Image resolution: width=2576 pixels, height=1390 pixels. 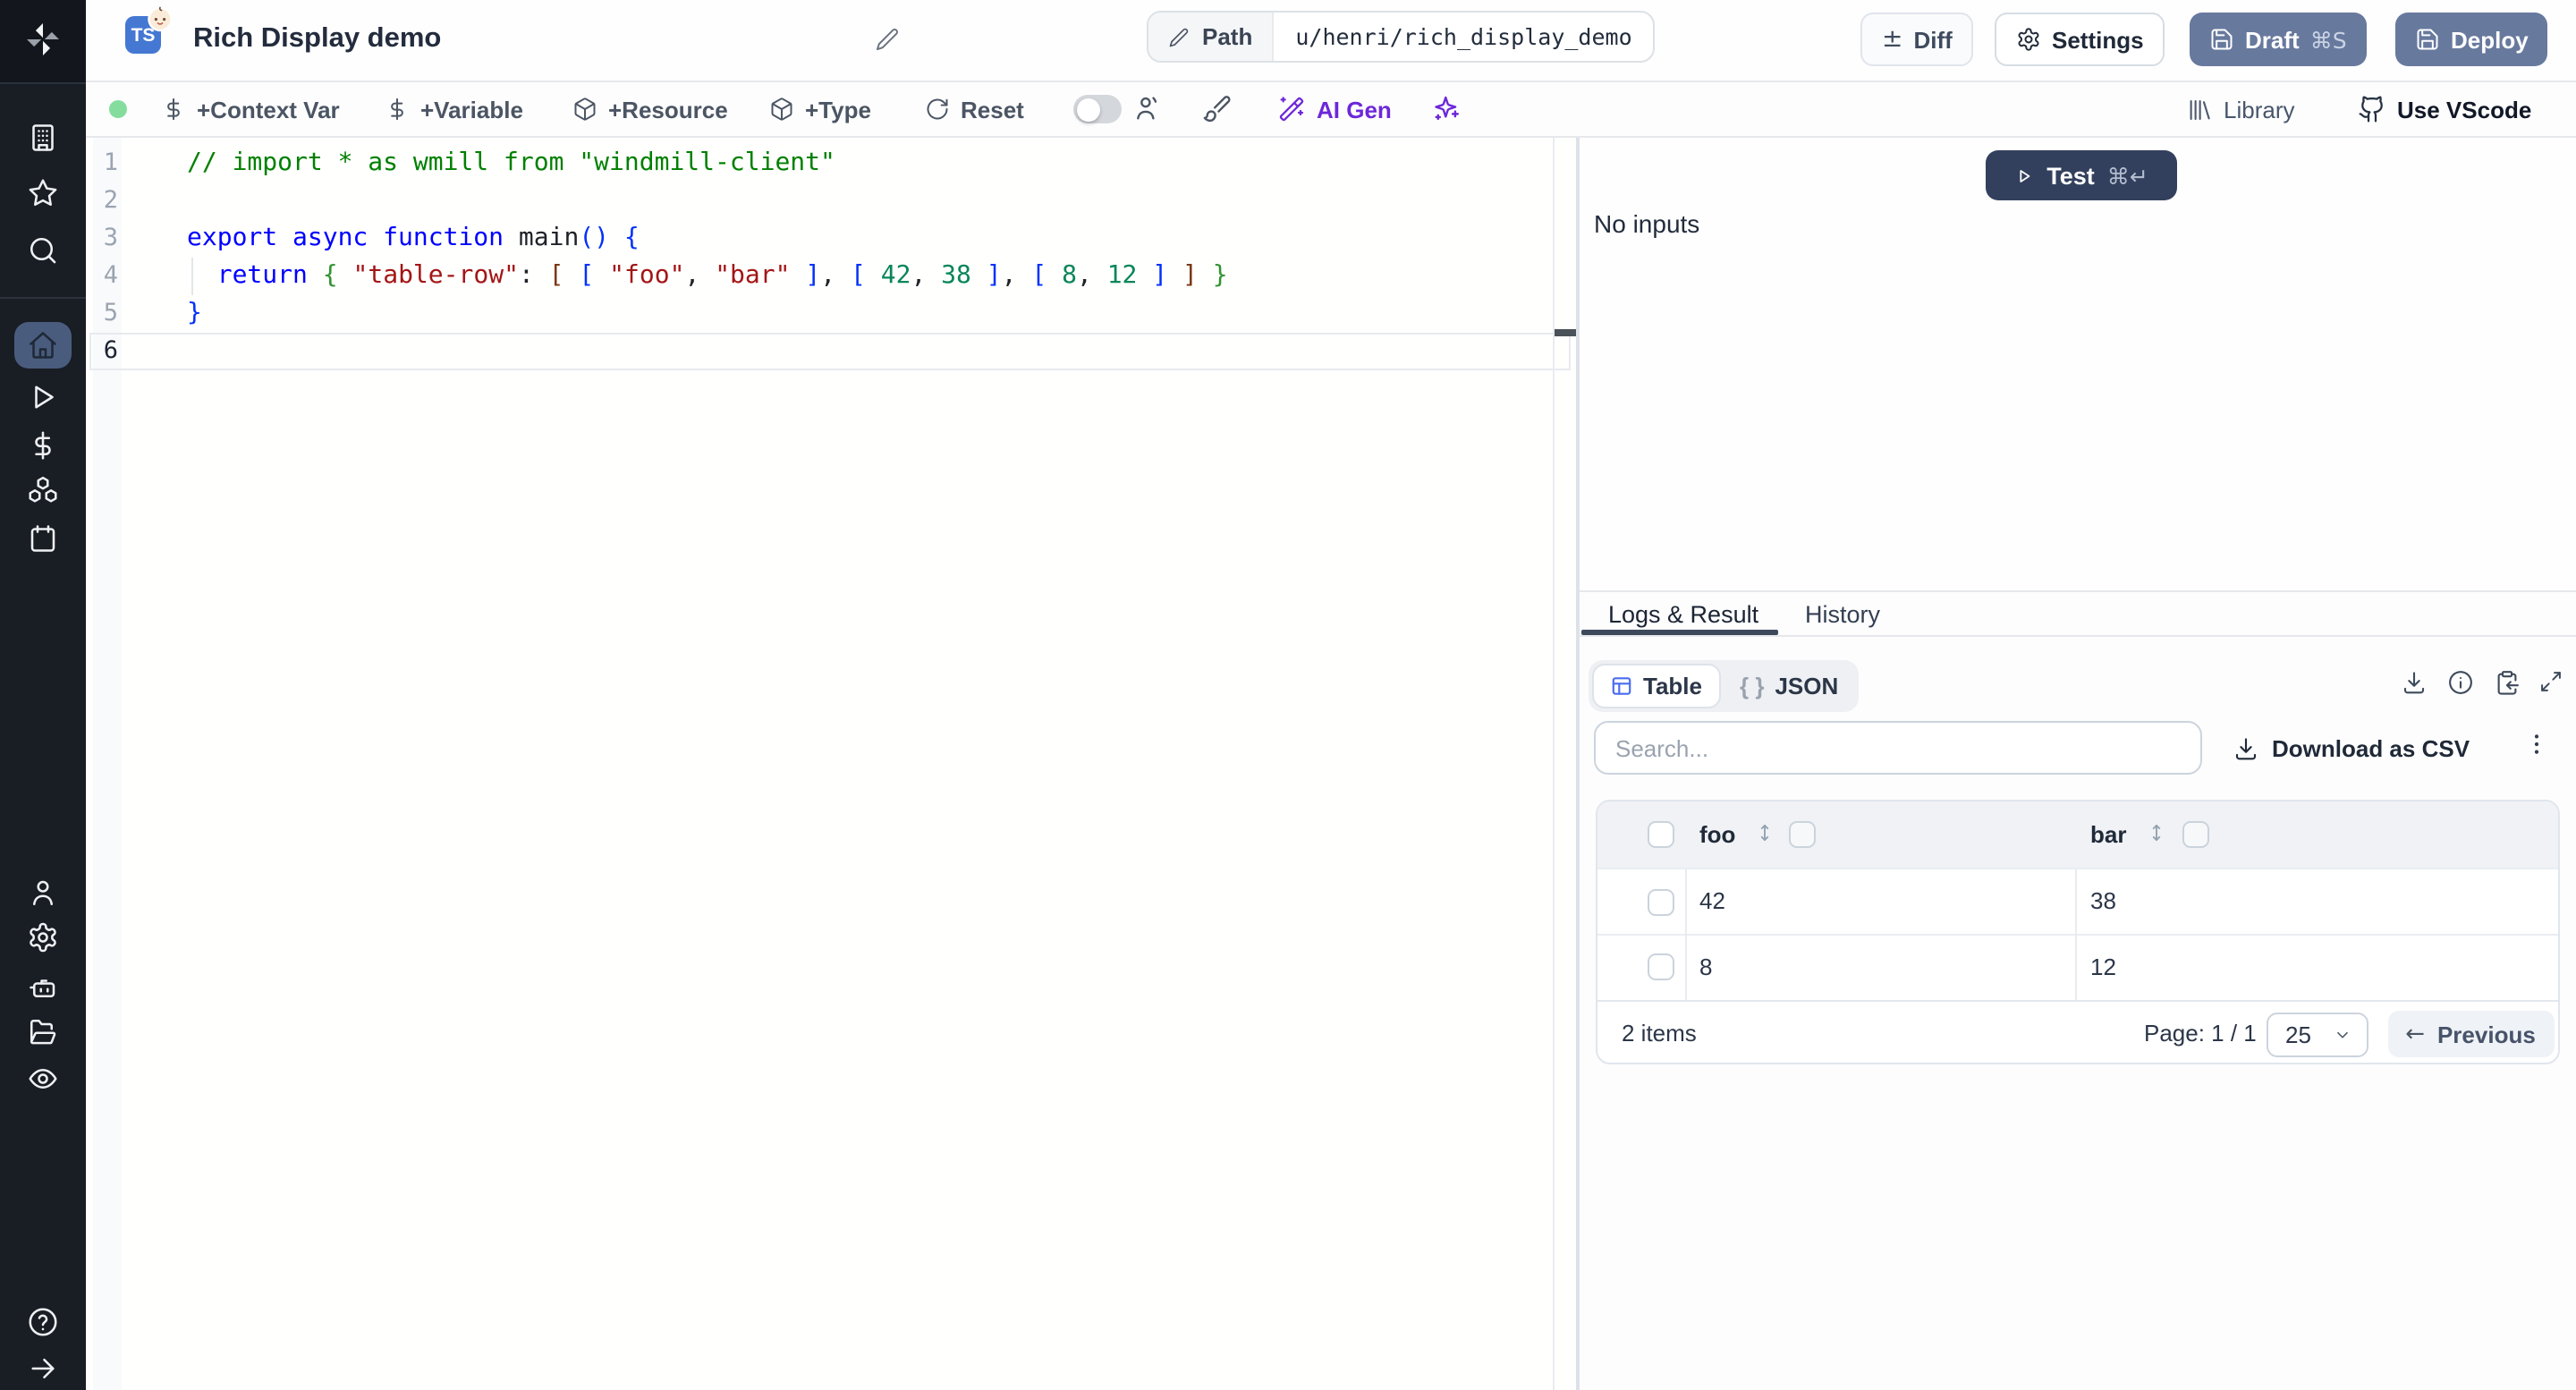 What do you see at coordinates (2460, 682) in the screenshot?
I see `info-icon` at bounding box center [2460, 682].